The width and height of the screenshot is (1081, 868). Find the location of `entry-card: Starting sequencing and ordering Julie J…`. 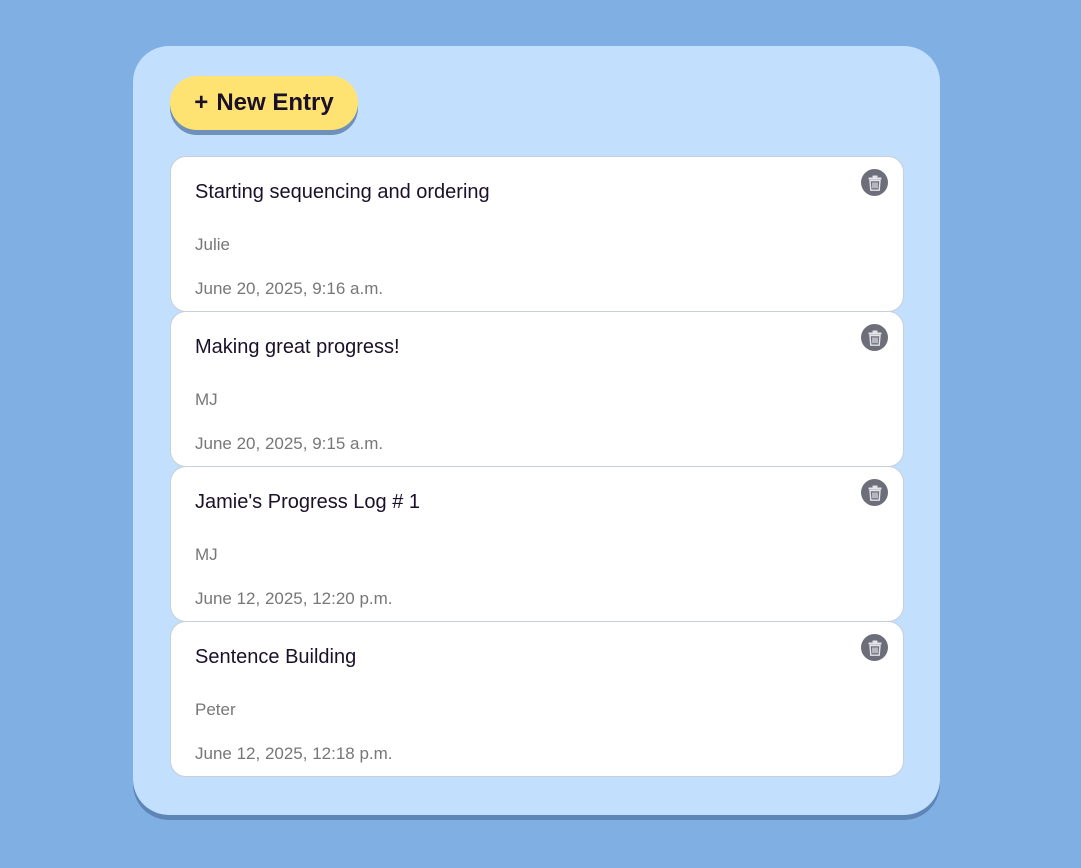

entry-card: Starting sequencing and ordering Julie J… is located at coordinates (537, 234).